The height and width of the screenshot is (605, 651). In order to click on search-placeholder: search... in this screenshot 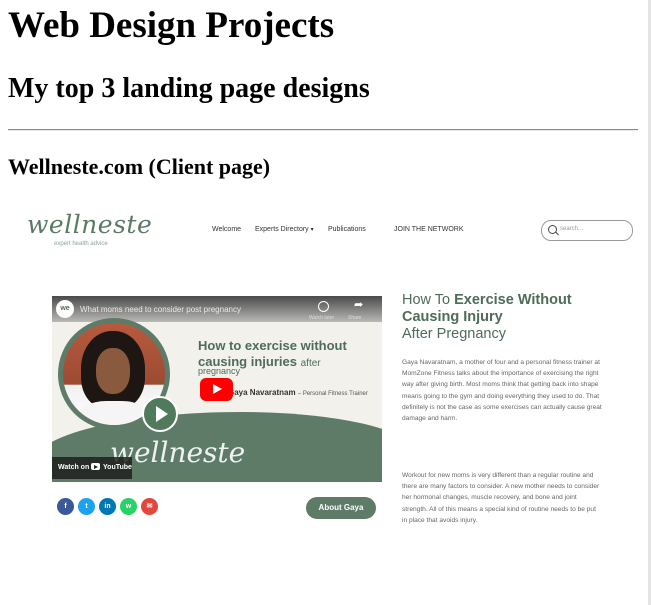, I will do `click(572, 229)`.